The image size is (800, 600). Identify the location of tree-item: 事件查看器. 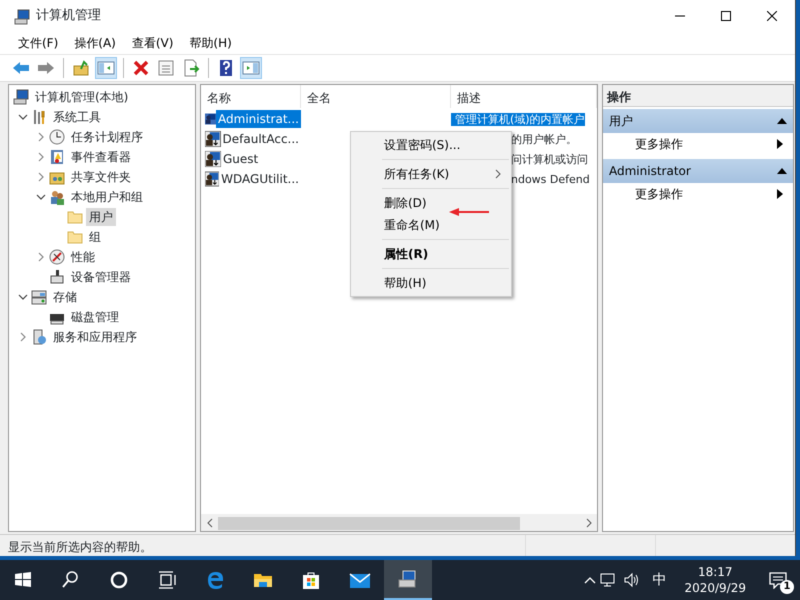
(101, 157).